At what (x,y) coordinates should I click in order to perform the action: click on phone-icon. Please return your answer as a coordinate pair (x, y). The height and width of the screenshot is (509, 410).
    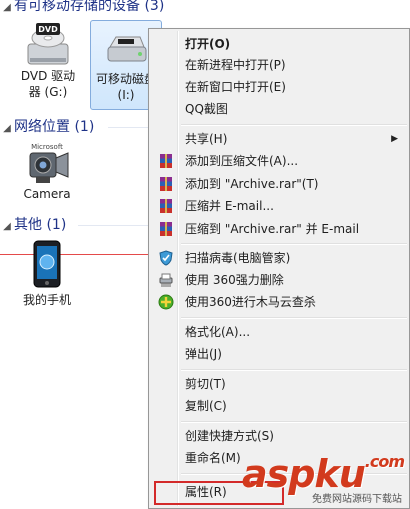
    Looking at the image, I should click on (47, 264).